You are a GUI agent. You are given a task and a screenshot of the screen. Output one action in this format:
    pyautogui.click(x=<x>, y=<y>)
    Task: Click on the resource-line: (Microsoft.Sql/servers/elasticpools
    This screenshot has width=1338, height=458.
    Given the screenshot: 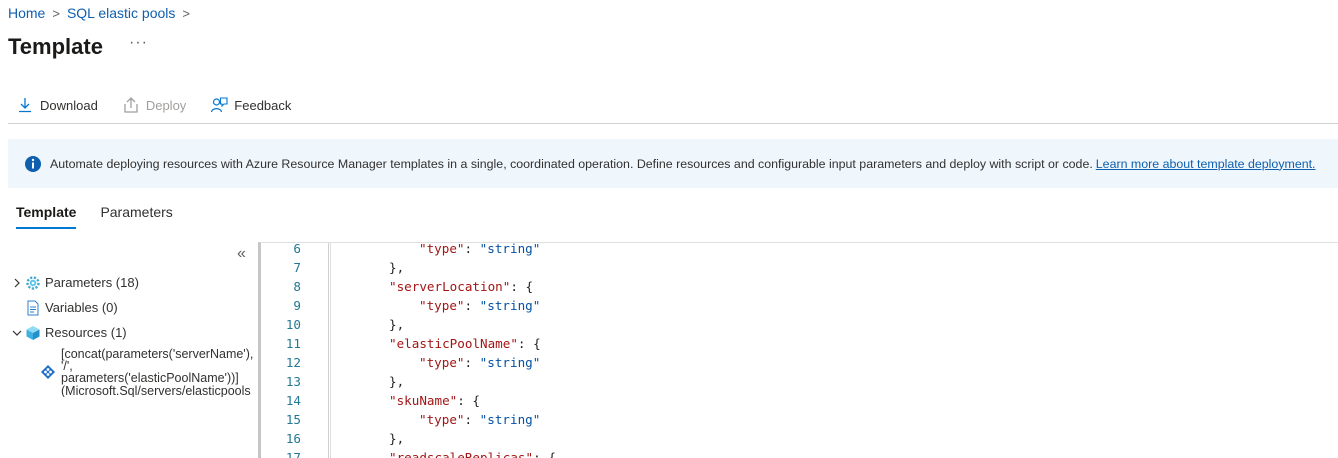 What is the action you would take?
    pyautogui.click(x=156, y=390)
    